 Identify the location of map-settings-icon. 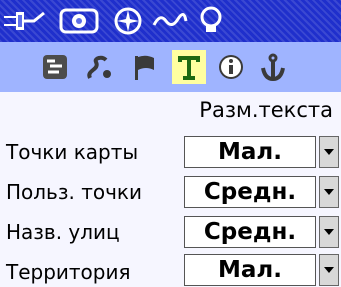
(55, 67).